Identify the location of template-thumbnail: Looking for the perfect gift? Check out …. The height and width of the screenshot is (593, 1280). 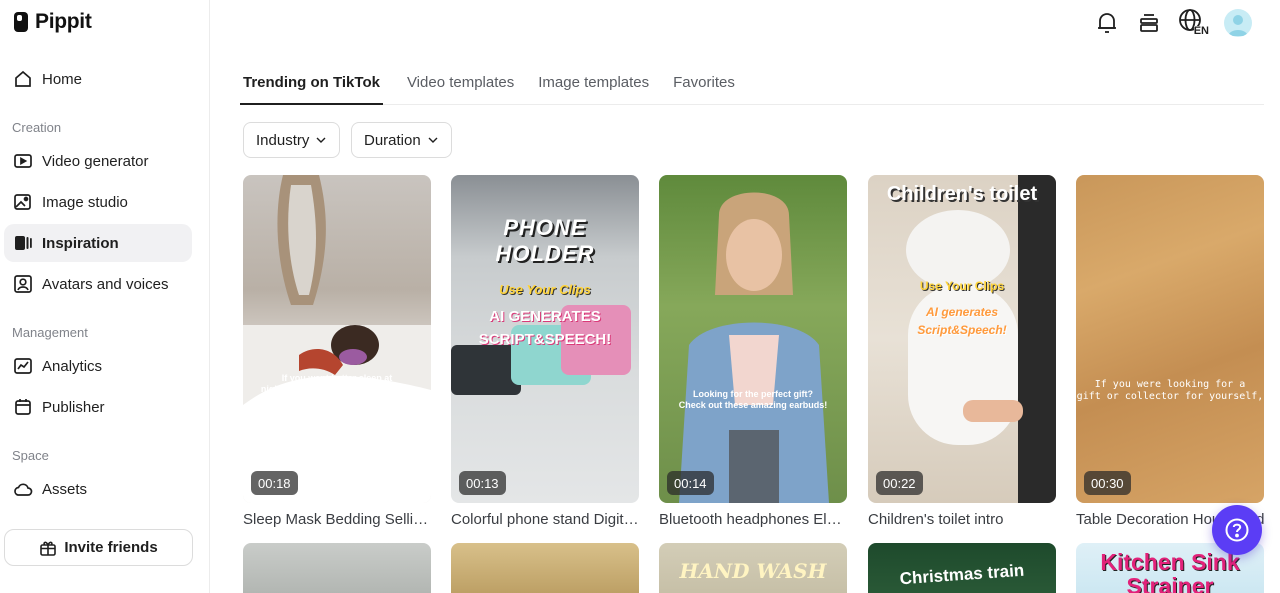
(753, 339).